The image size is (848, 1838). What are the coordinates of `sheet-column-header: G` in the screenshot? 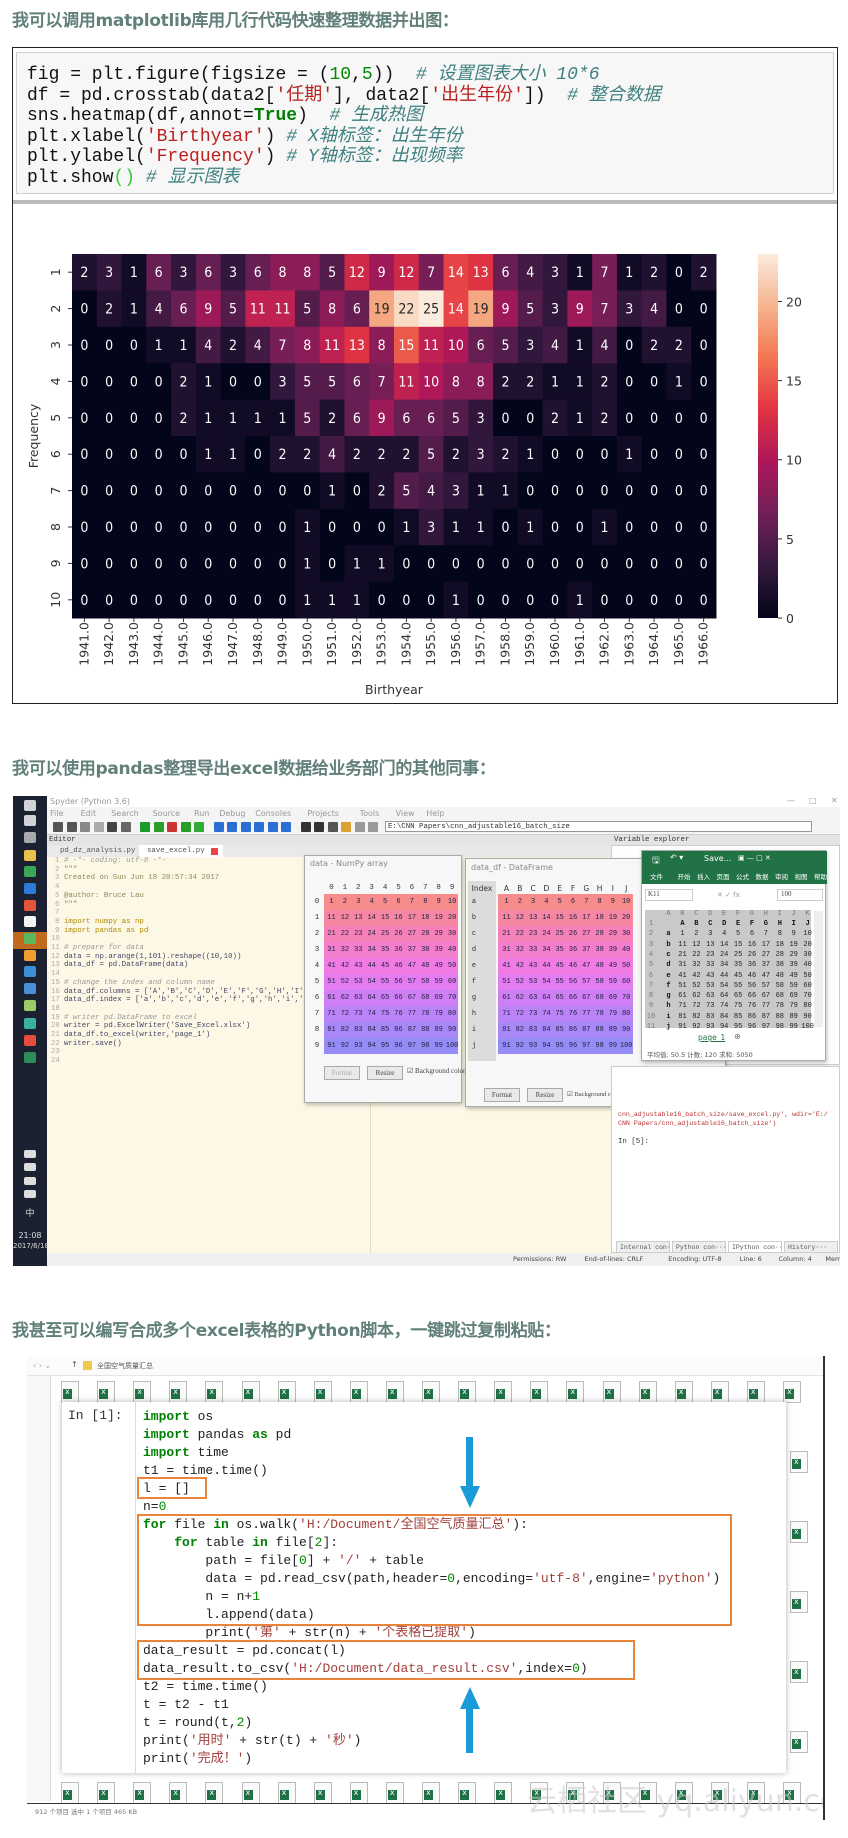 It's located at (751, 914).